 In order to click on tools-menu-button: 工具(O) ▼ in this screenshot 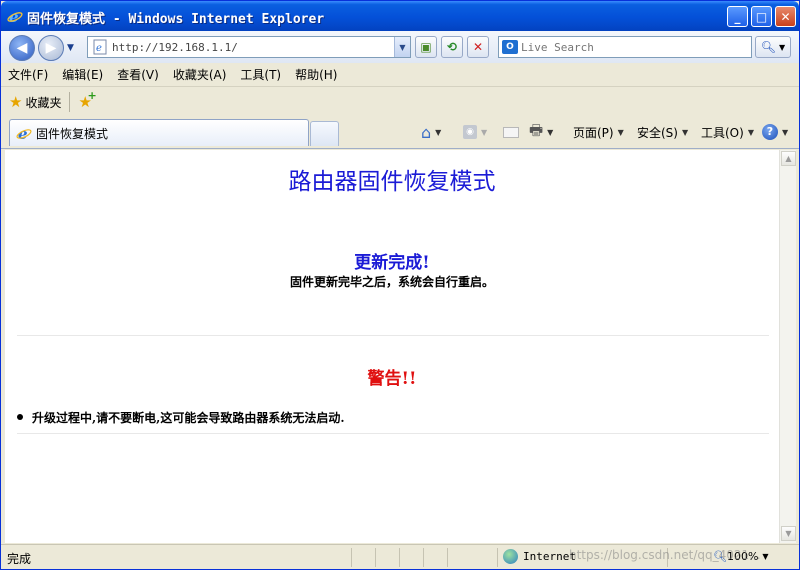, I will do `click(727, 132)`.